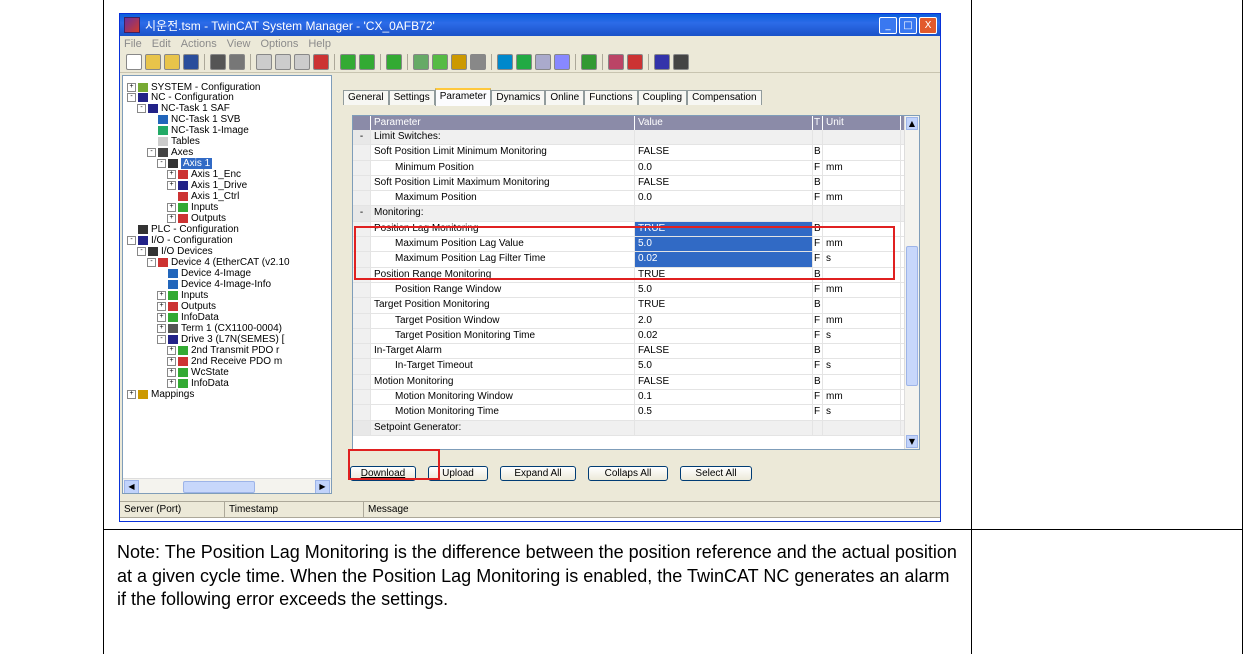 Image resolution: width=1255 pixels, height=654 pixels. What do you see at coordinates (367, 62) in the screenshot?
I see `find-next-icon` at bounding box center [367, 62].